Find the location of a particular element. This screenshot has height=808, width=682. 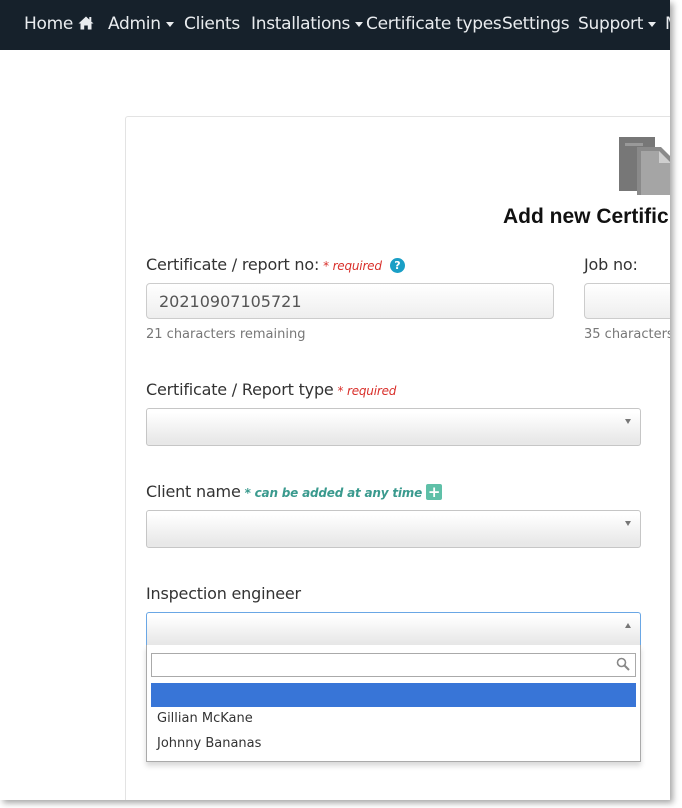

engineer-search-input is located at coordinates (393, 665).